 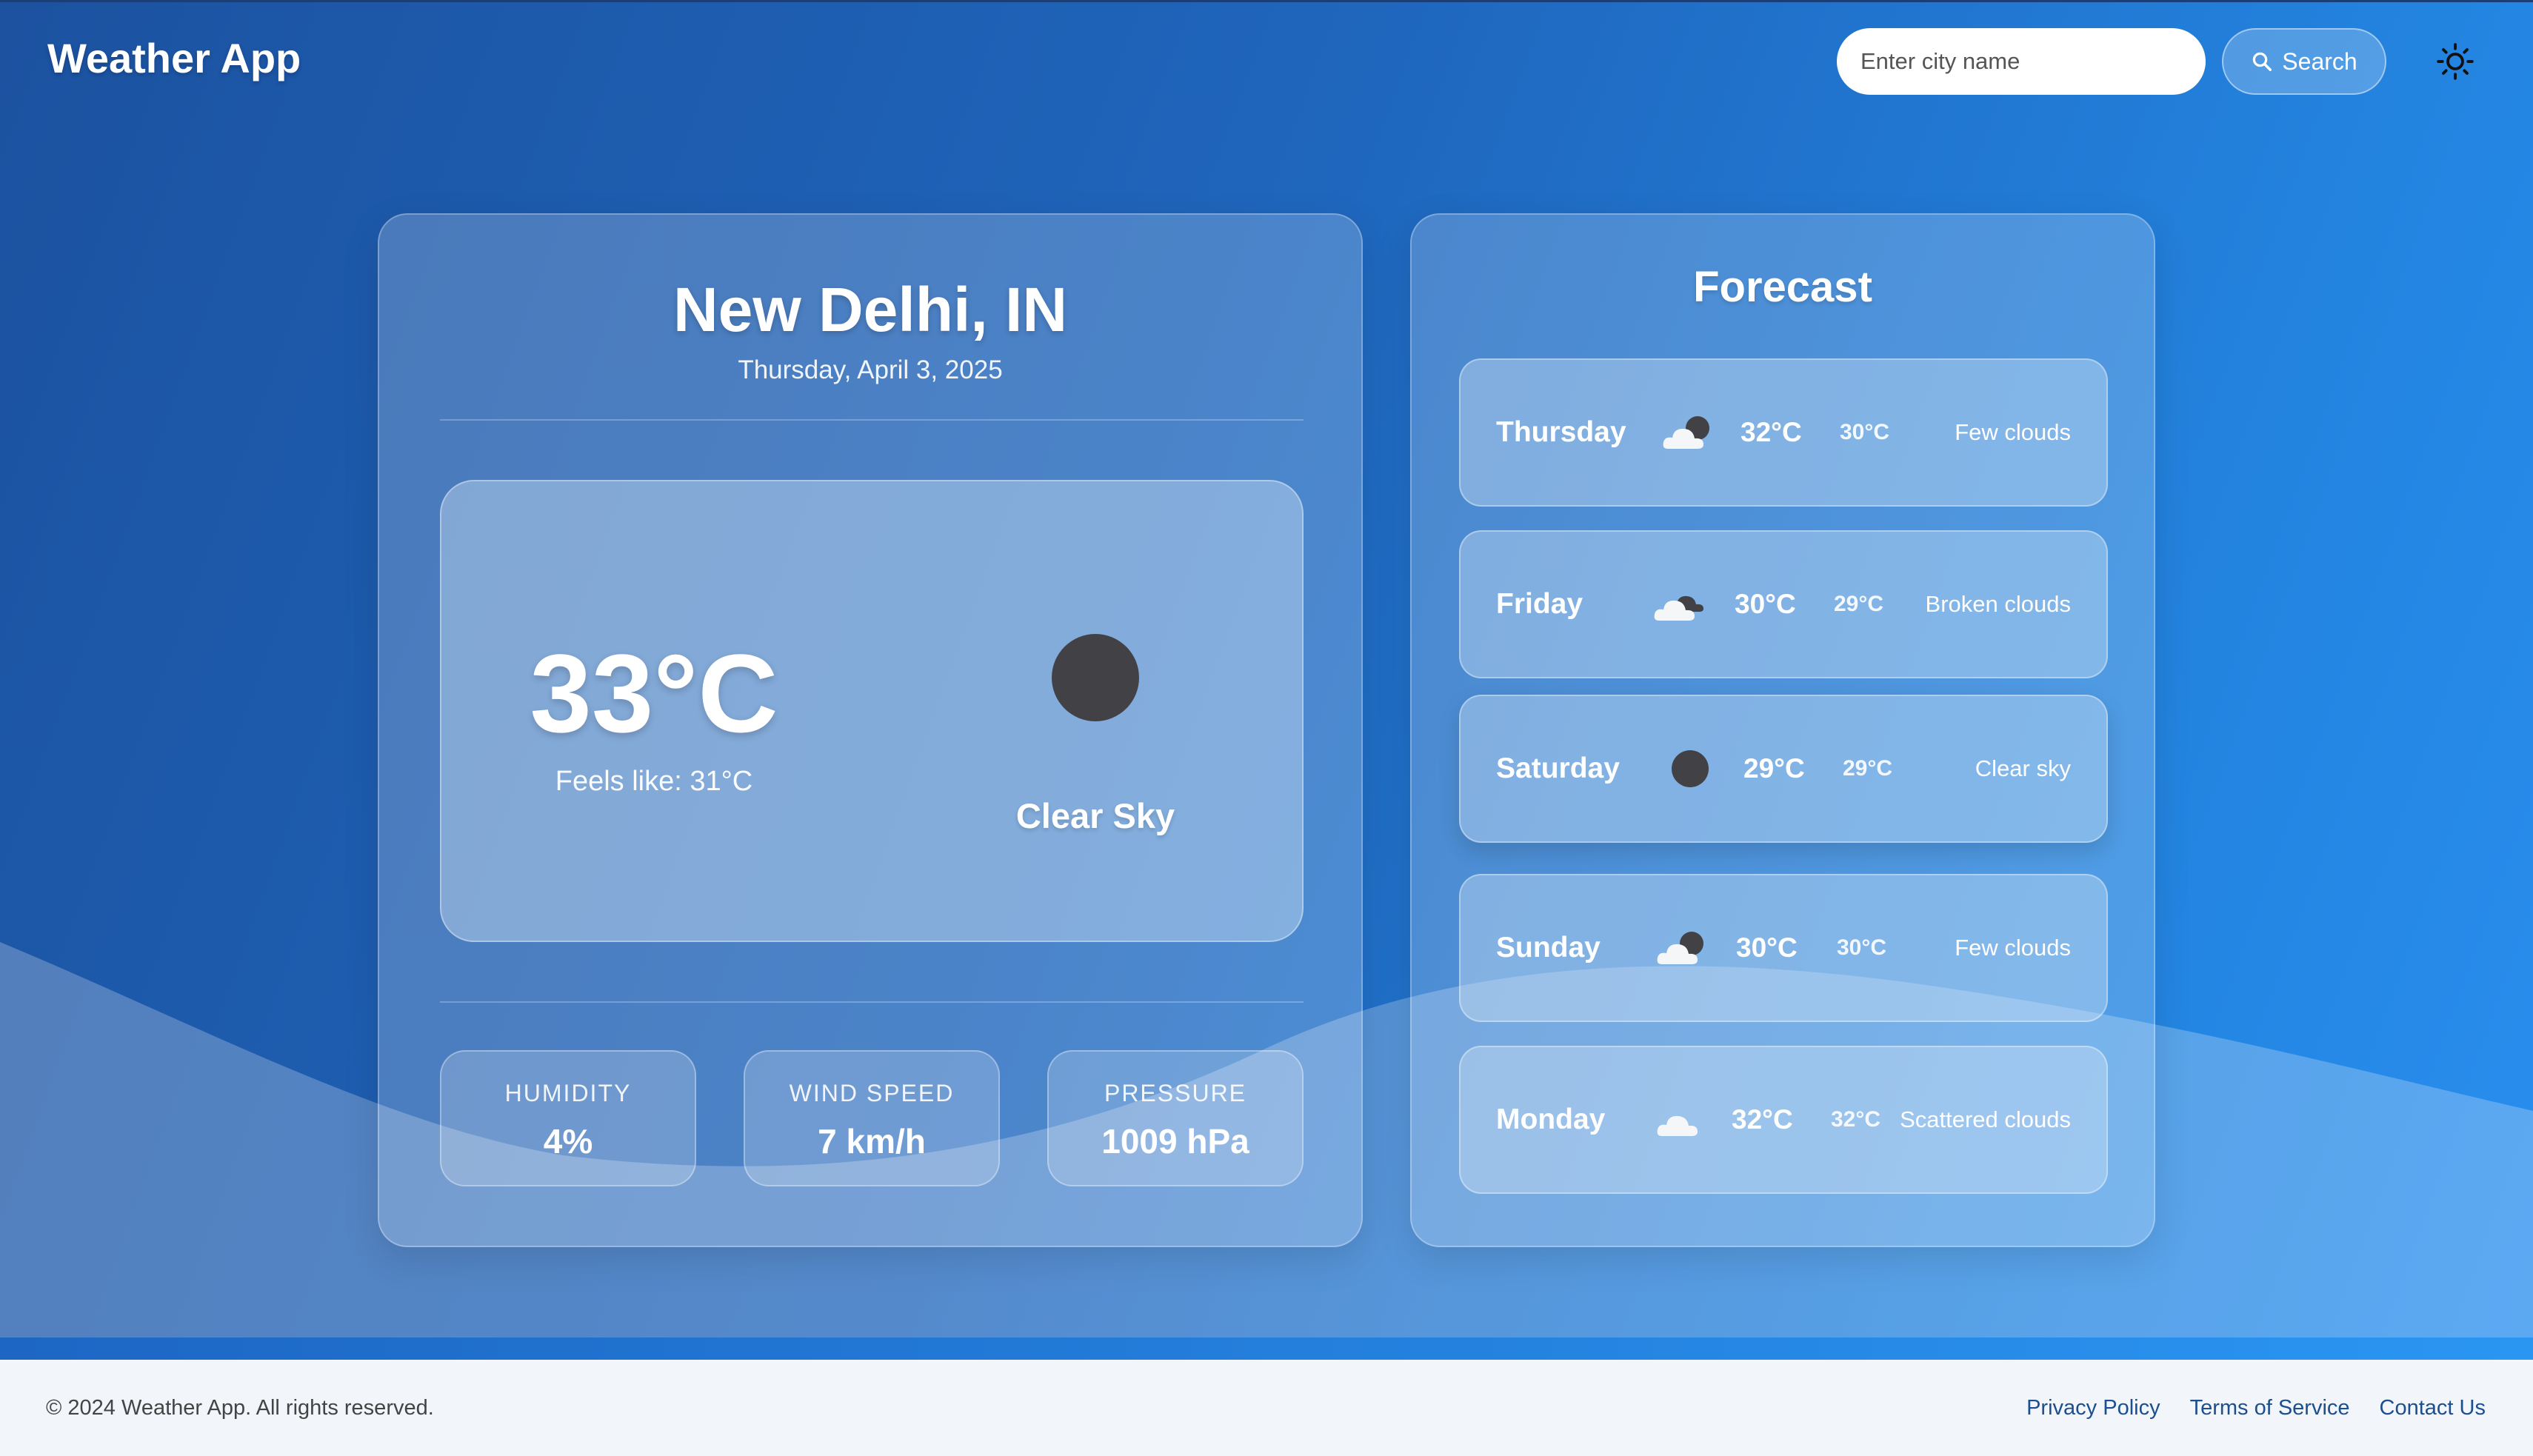 What do you see at coordinates (872, 1093) in the screenshot?
I see `stat-label: WIND SPEED` at bounding box center [872, 1093].